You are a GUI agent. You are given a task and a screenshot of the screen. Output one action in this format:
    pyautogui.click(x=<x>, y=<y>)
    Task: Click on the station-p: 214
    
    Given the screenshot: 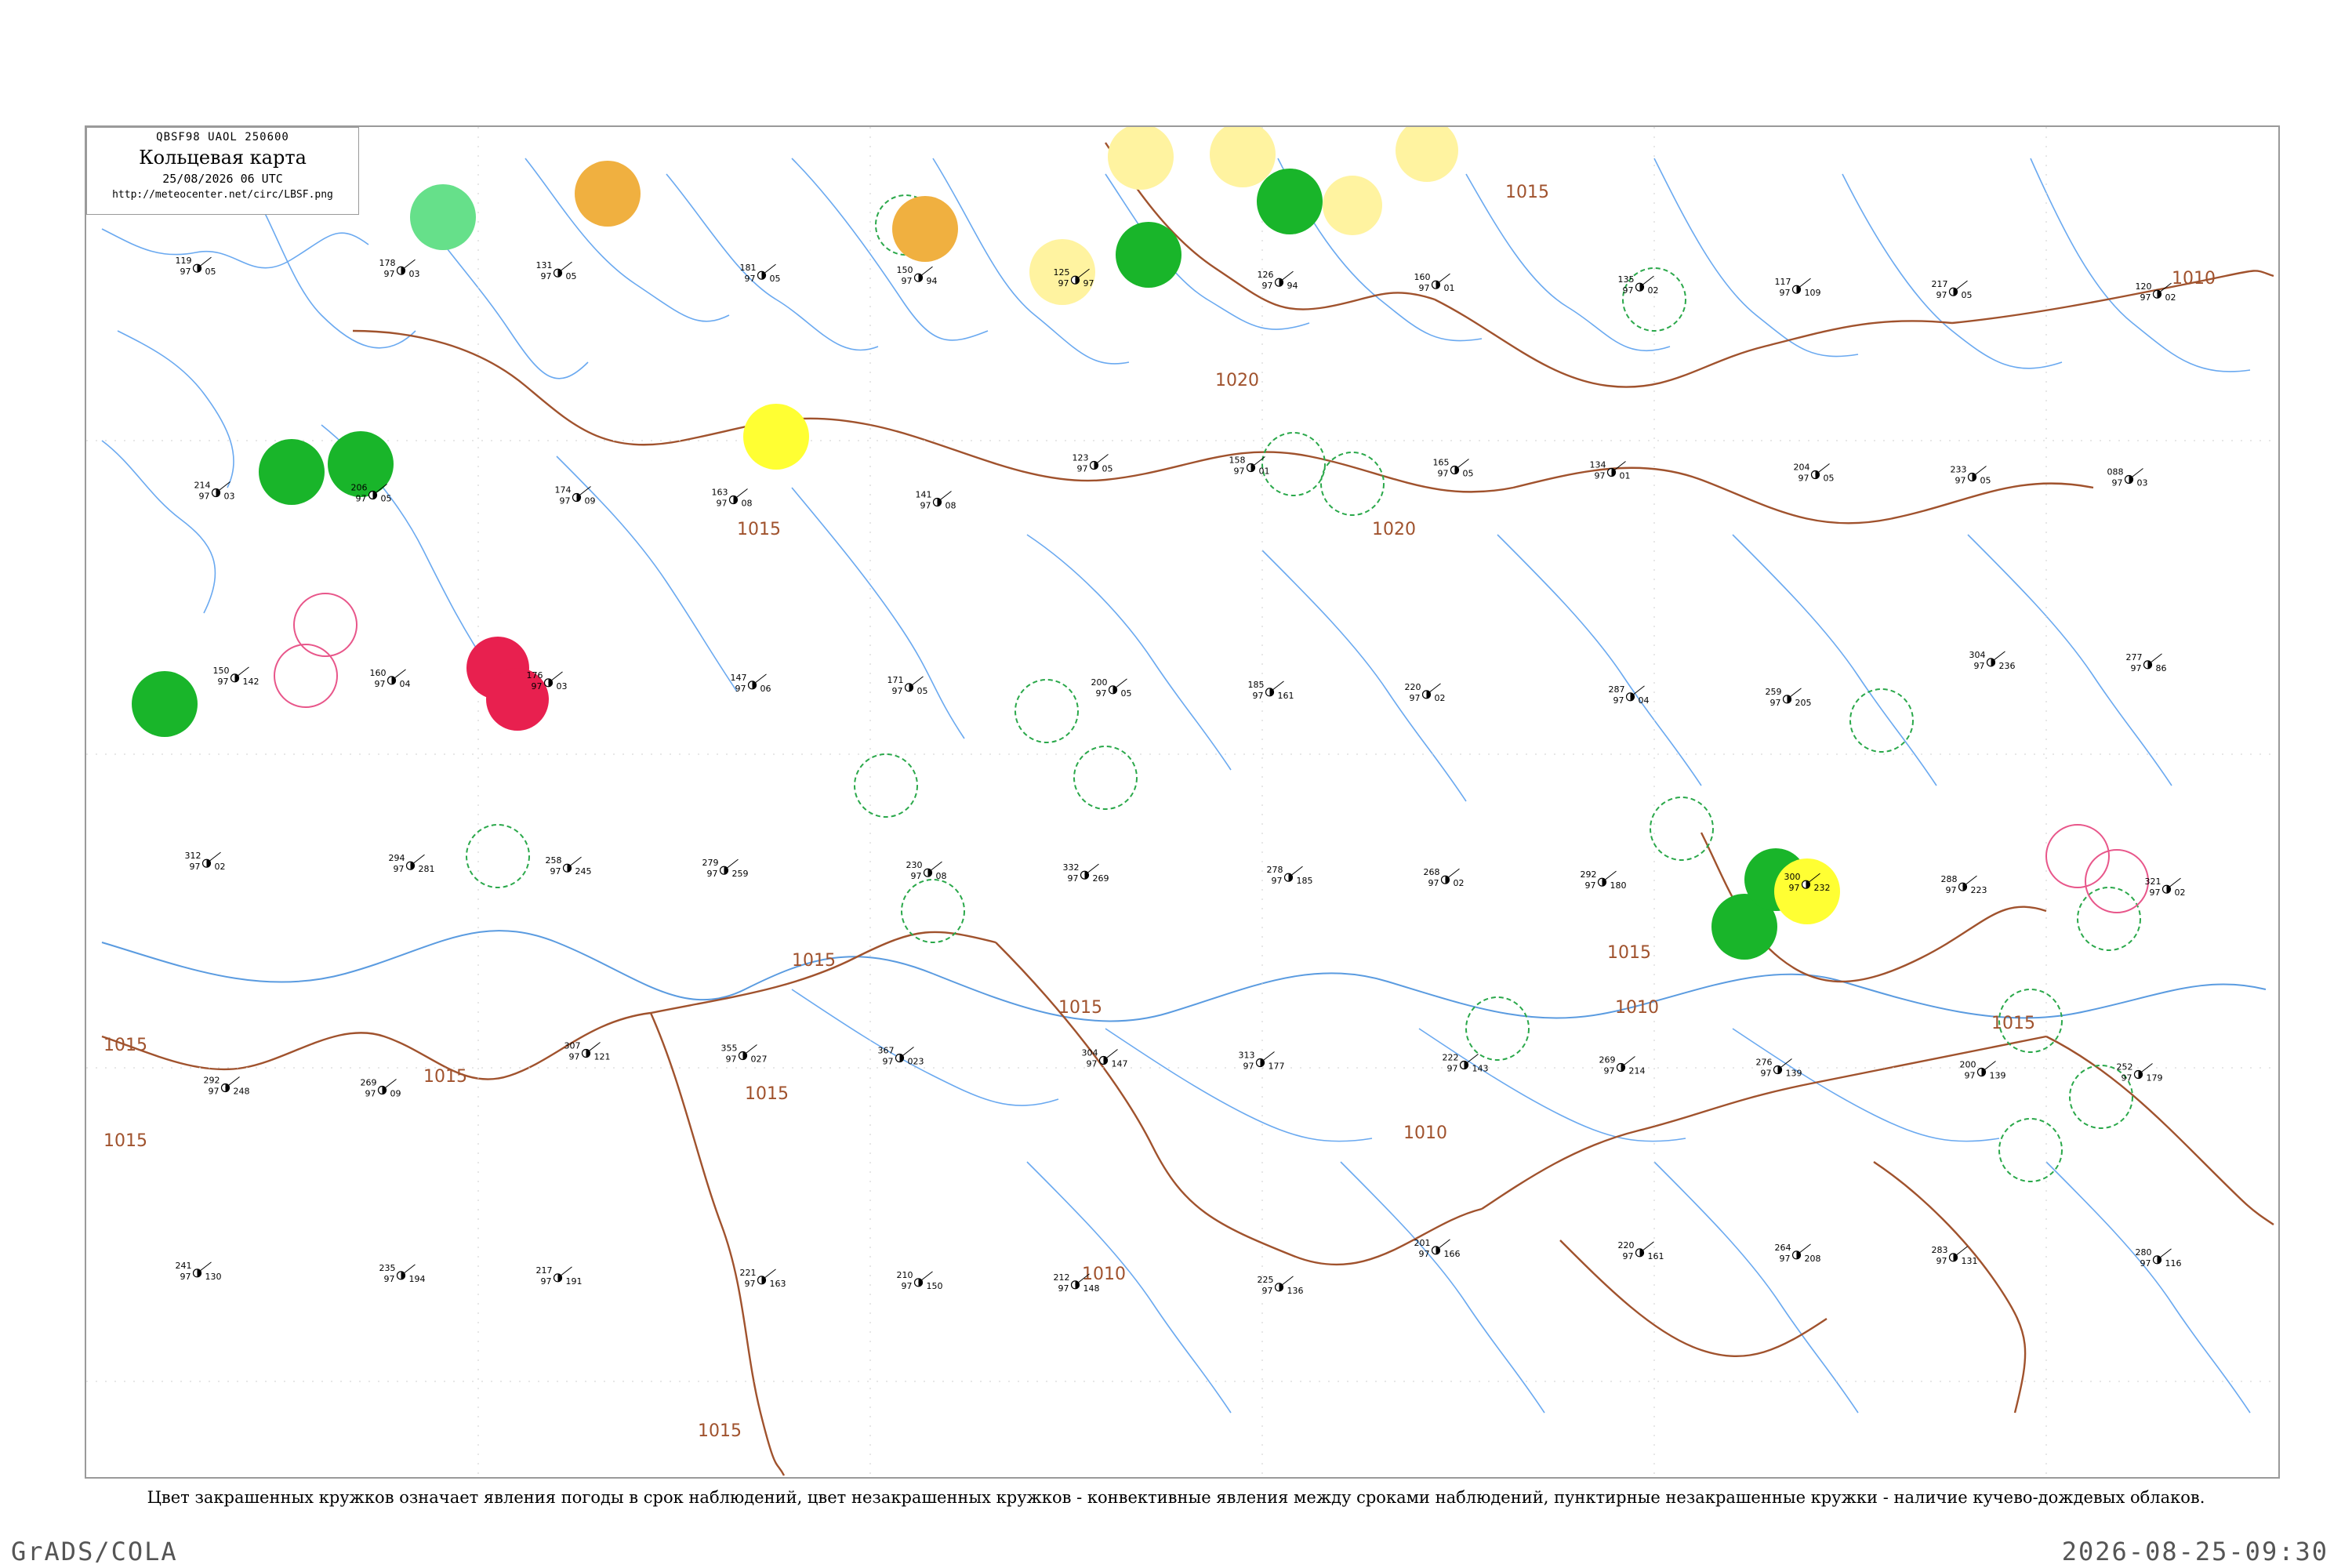 What is the action you would take?
    pyautogui.click(x=1637, y=1071)
    